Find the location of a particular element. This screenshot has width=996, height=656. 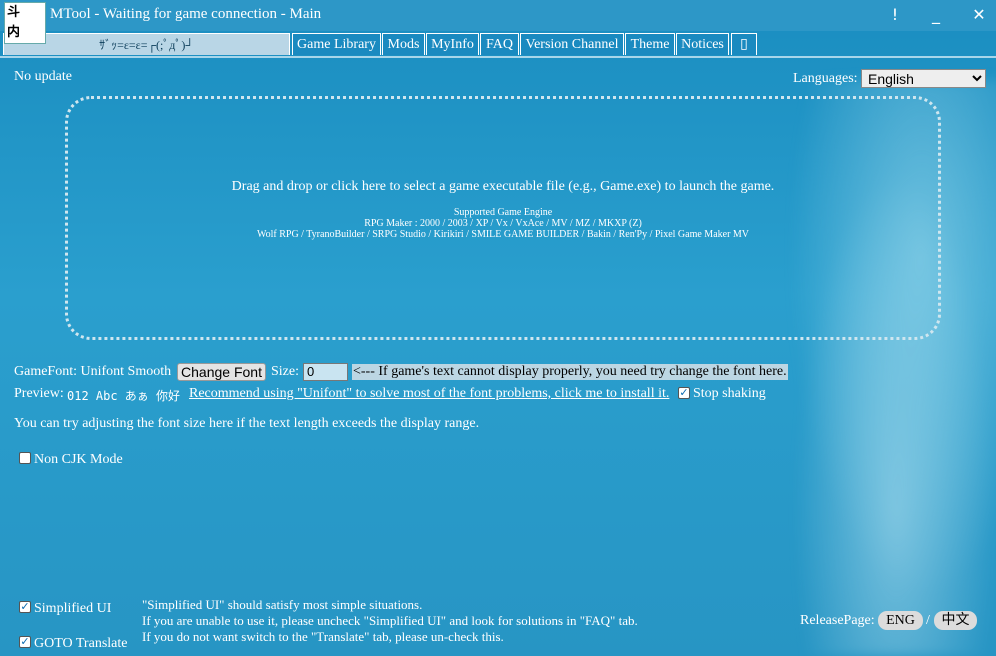

update-status: No update is located at coordinates (43, 76).